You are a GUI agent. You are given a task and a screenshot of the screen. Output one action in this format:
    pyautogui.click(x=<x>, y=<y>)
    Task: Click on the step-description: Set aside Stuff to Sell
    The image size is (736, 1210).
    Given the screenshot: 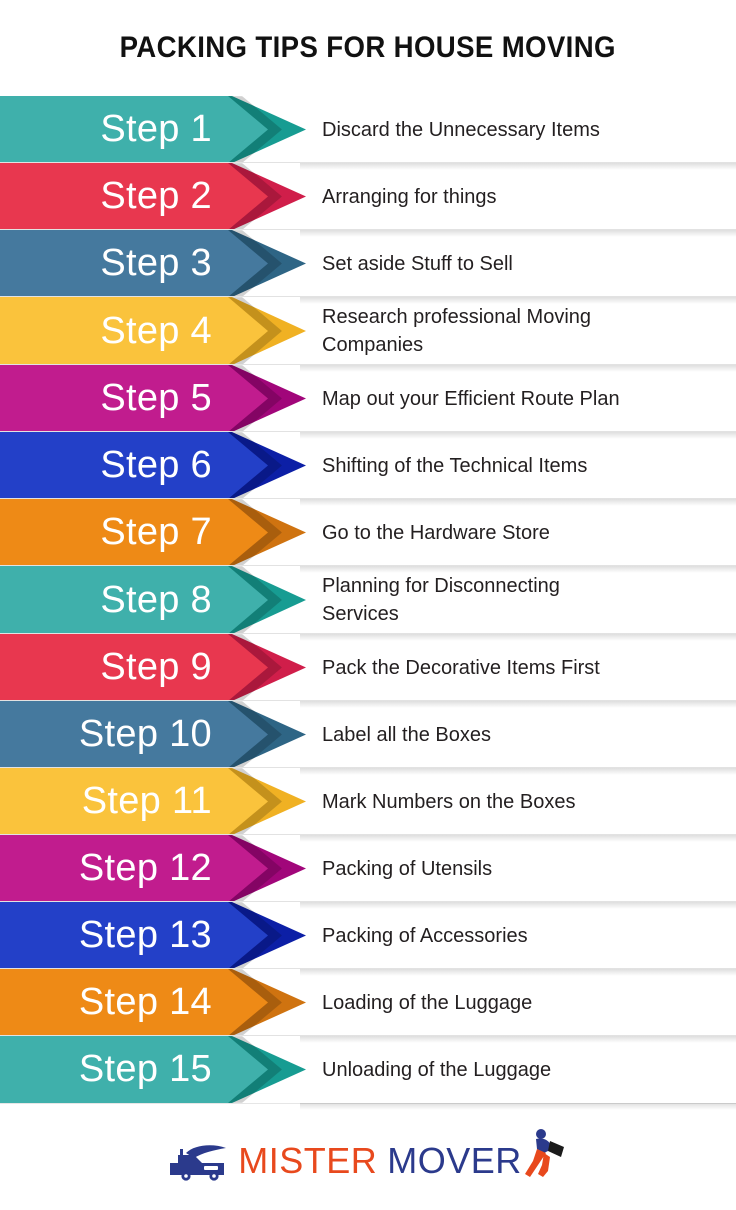 What is the action you would take?
    pyautogui.click(x=417, y=263)
    